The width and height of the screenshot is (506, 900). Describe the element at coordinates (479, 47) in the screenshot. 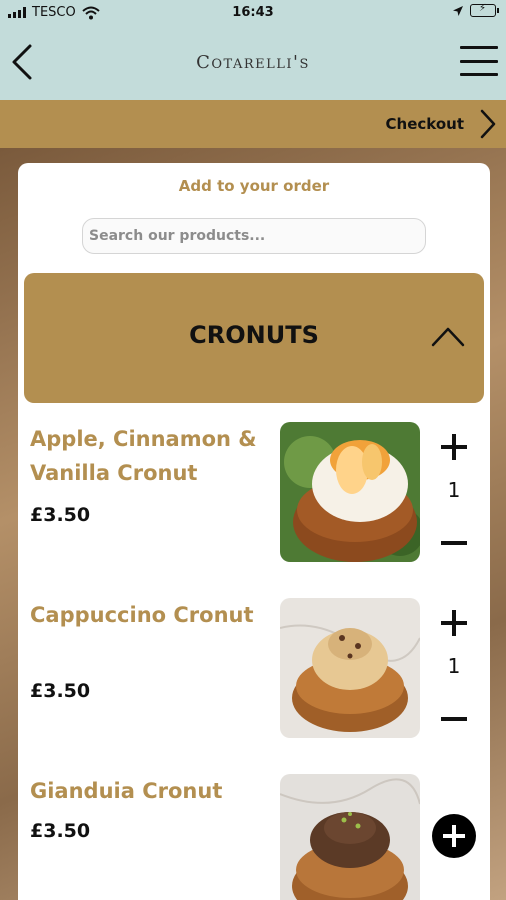

I see `hamburger-menu-icon` at that location.